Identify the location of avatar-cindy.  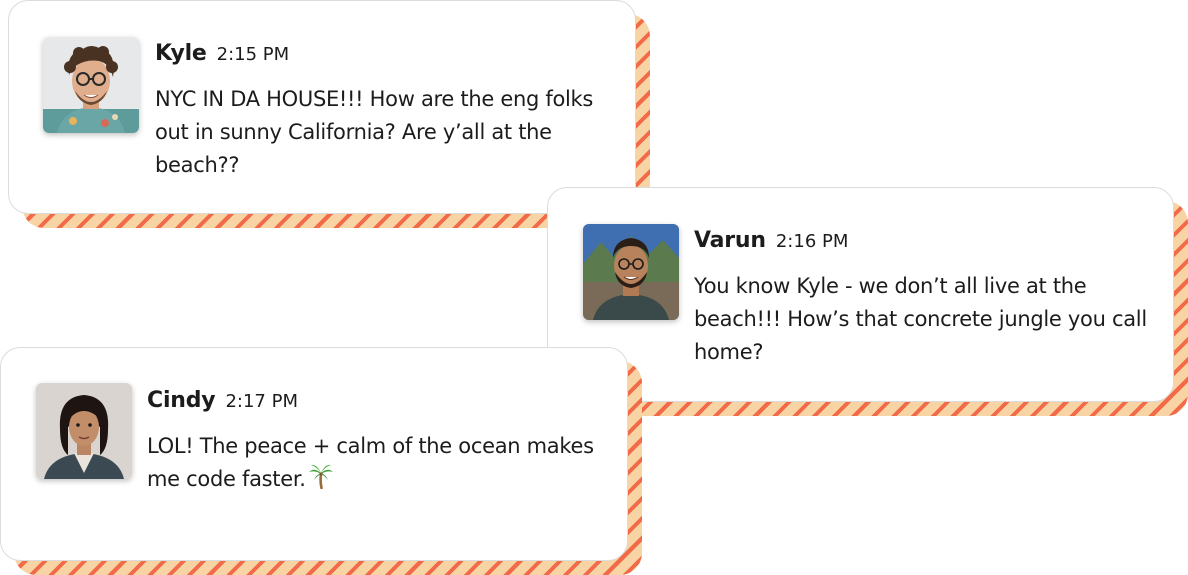
(84, 431).